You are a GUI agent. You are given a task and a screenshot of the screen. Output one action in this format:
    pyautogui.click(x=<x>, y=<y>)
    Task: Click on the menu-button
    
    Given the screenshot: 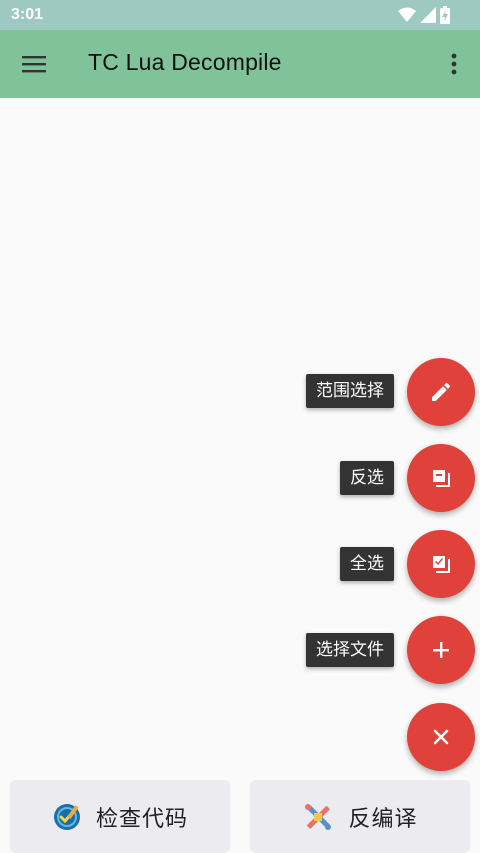 What is the action you would take?
    pyautogui.click(x=34, y=64)
    